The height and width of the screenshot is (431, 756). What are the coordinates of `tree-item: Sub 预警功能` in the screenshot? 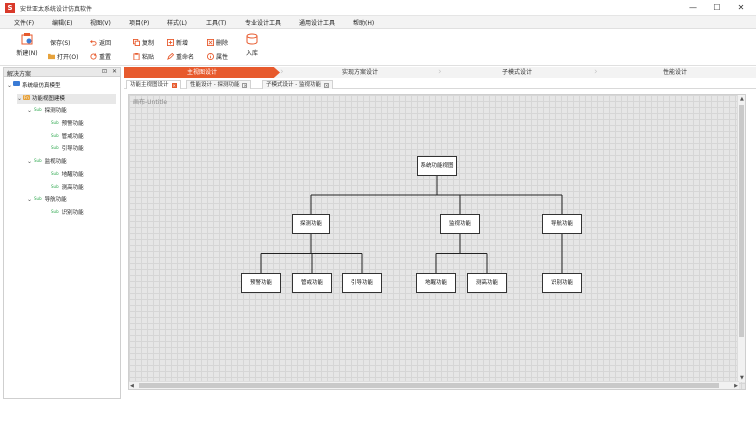 It's located at (64, 124).